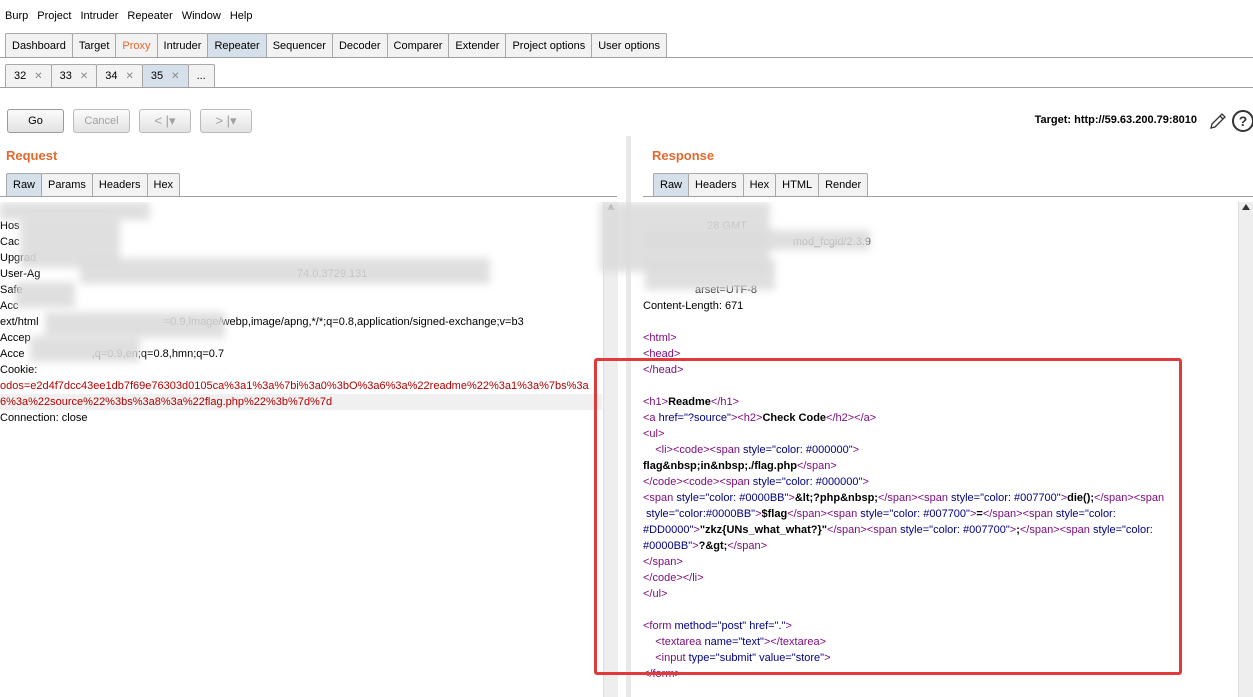  What do you see at coordinates (165, 75) in the screenshot?
I see `repeater-tab-35: 35 ✕` at bounding box center [165, 75].